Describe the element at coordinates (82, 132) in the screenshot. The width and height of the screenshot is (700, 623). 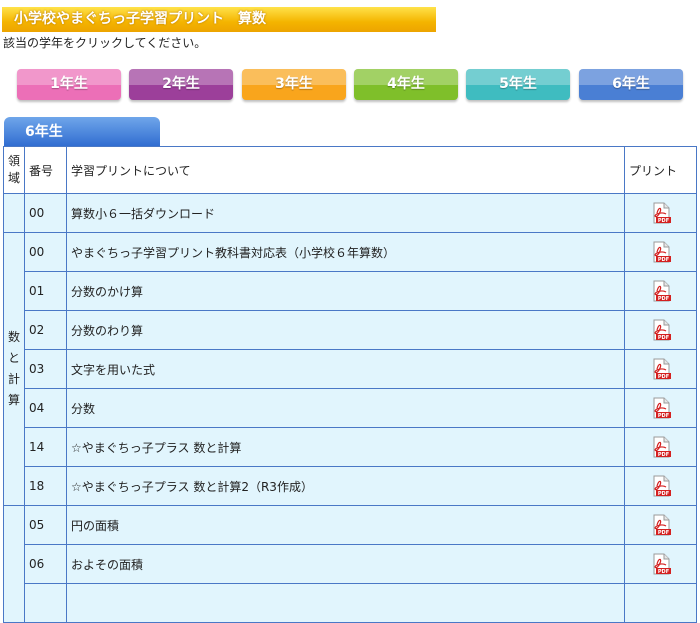
I see `section-tab-grade6: 6年生` at that location.